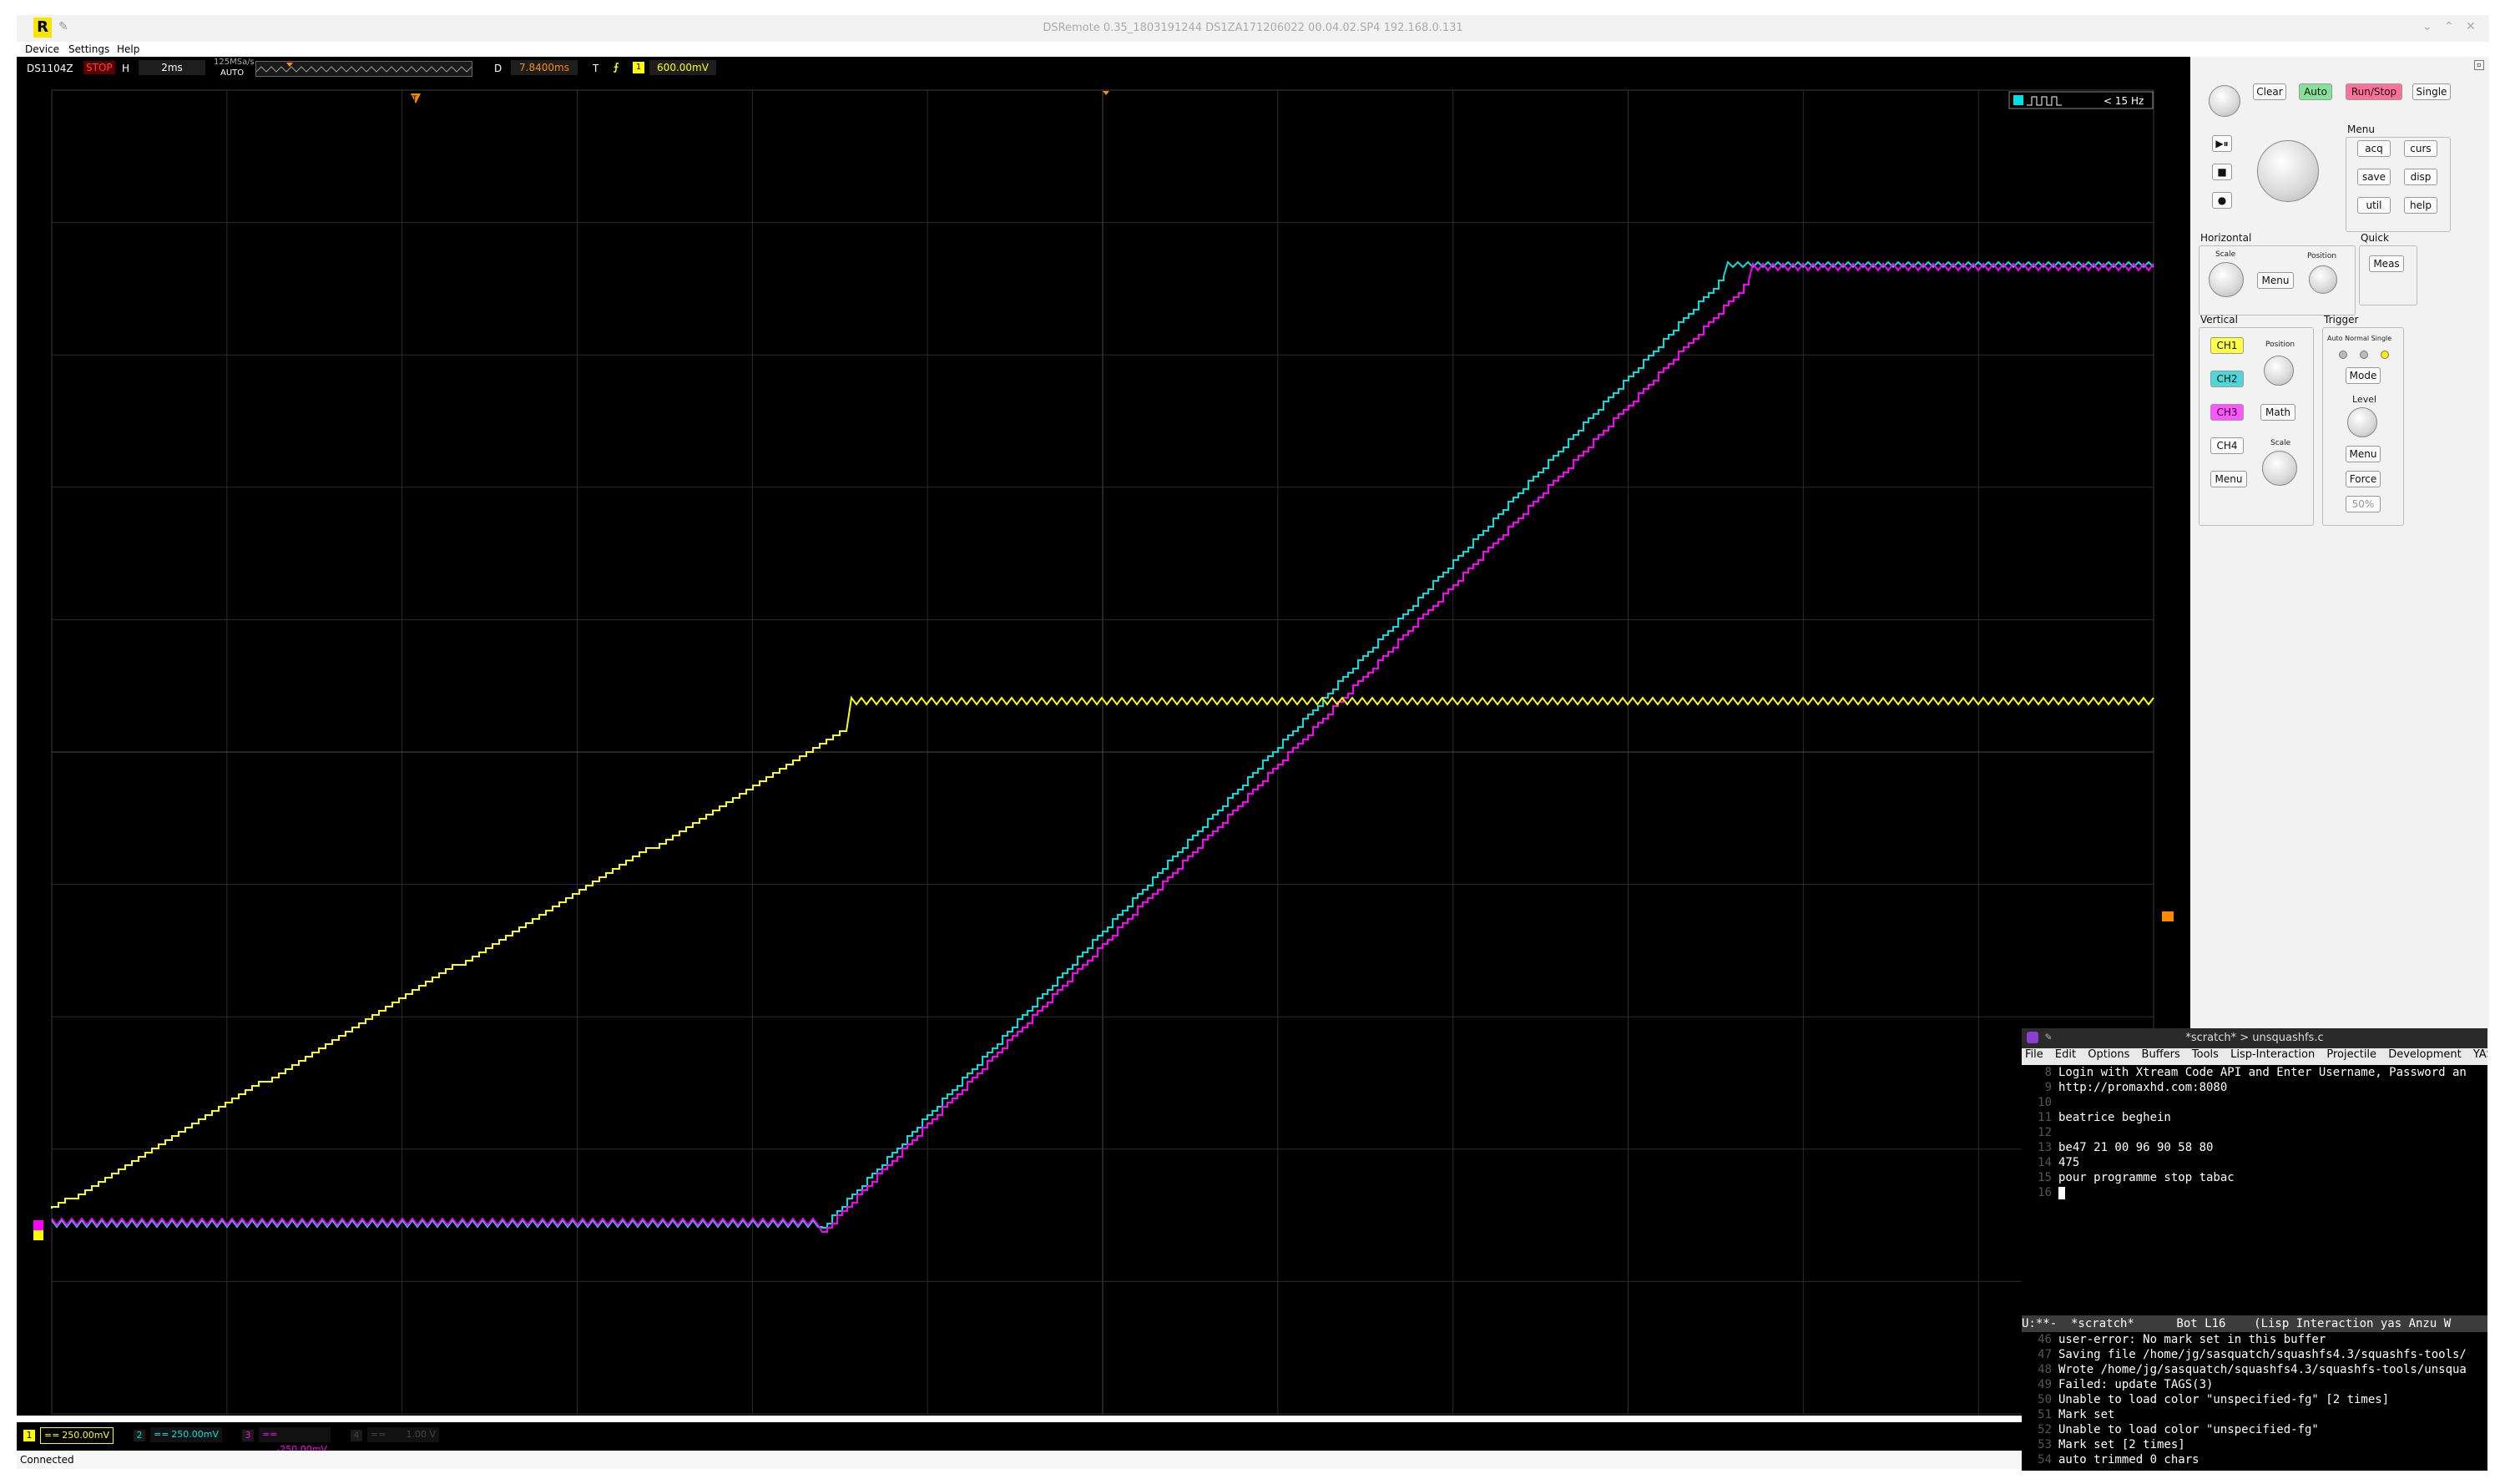  Describe the element at coordinates (2228, 479) in the screenshot. I see `vertical-menu-button: Menu` at that location.